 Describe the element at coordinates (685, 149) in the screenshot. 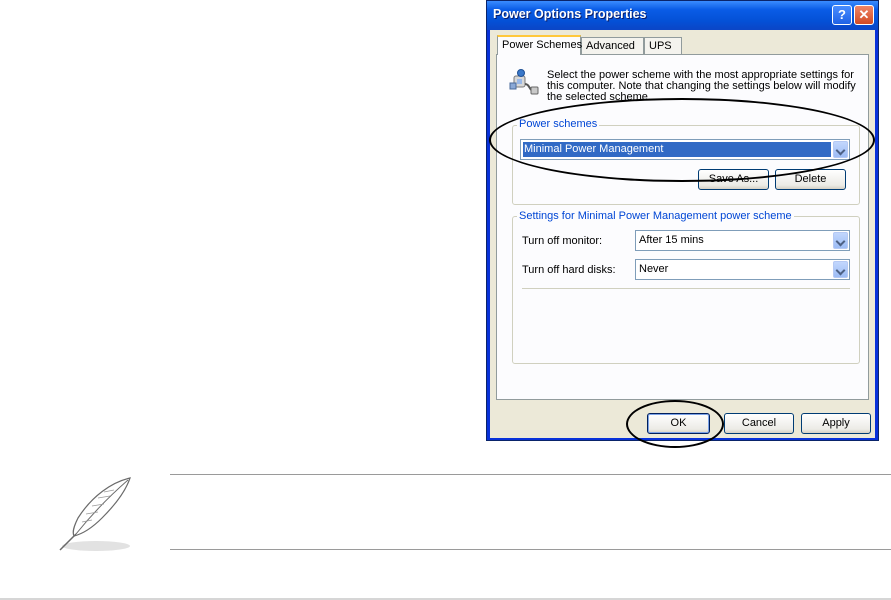

I see `power-scheme-select: Minimal Power Management` at that location.